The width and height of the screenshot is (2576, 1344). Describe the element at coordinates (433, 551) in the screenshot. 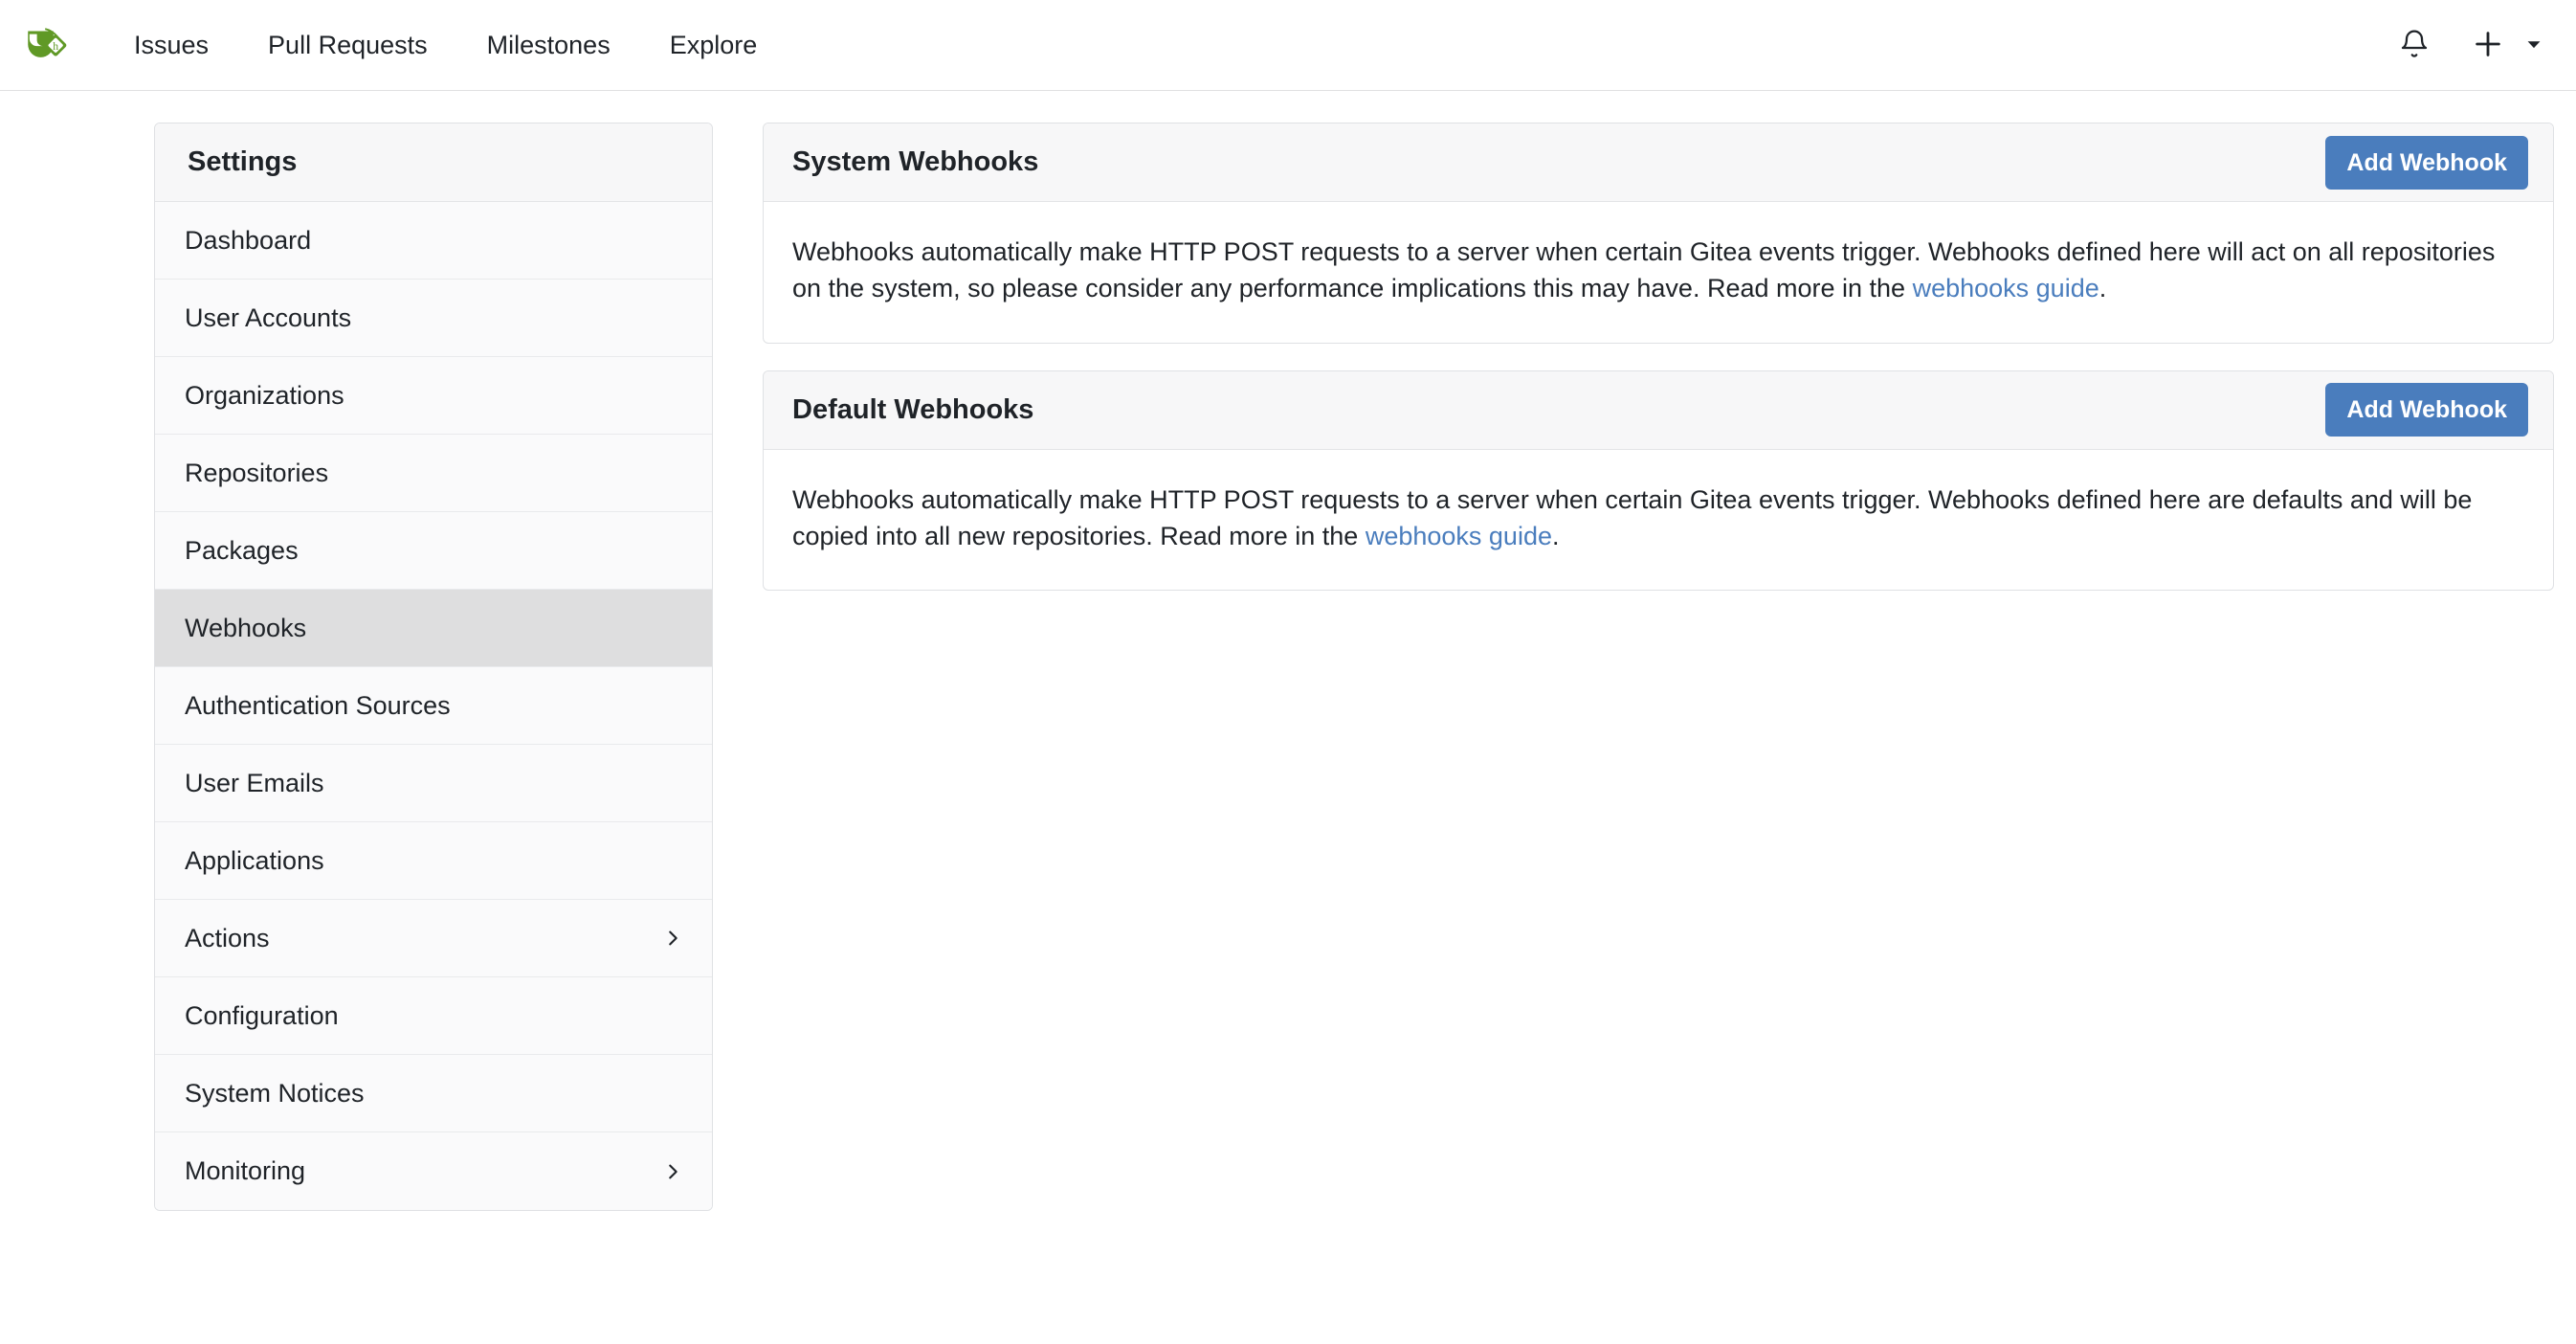

I see `sidebar-item-packages: Packages` at that location.